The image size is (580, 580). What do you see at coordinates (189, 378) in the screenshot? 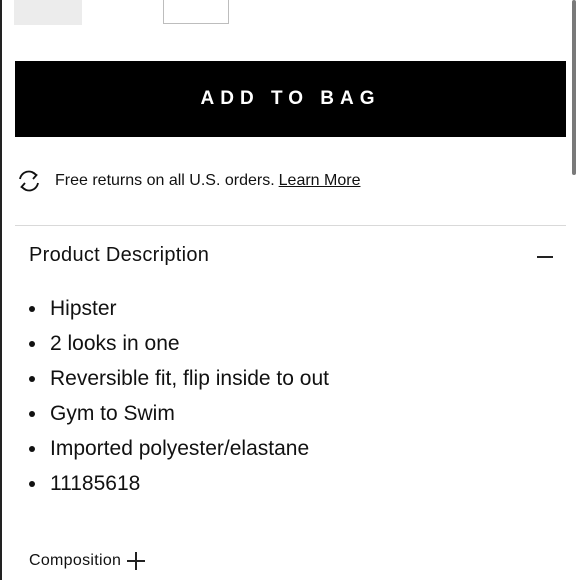
I see `list-item-text: Reversible fit, flip inside to out` at bounding box center [189, 378].